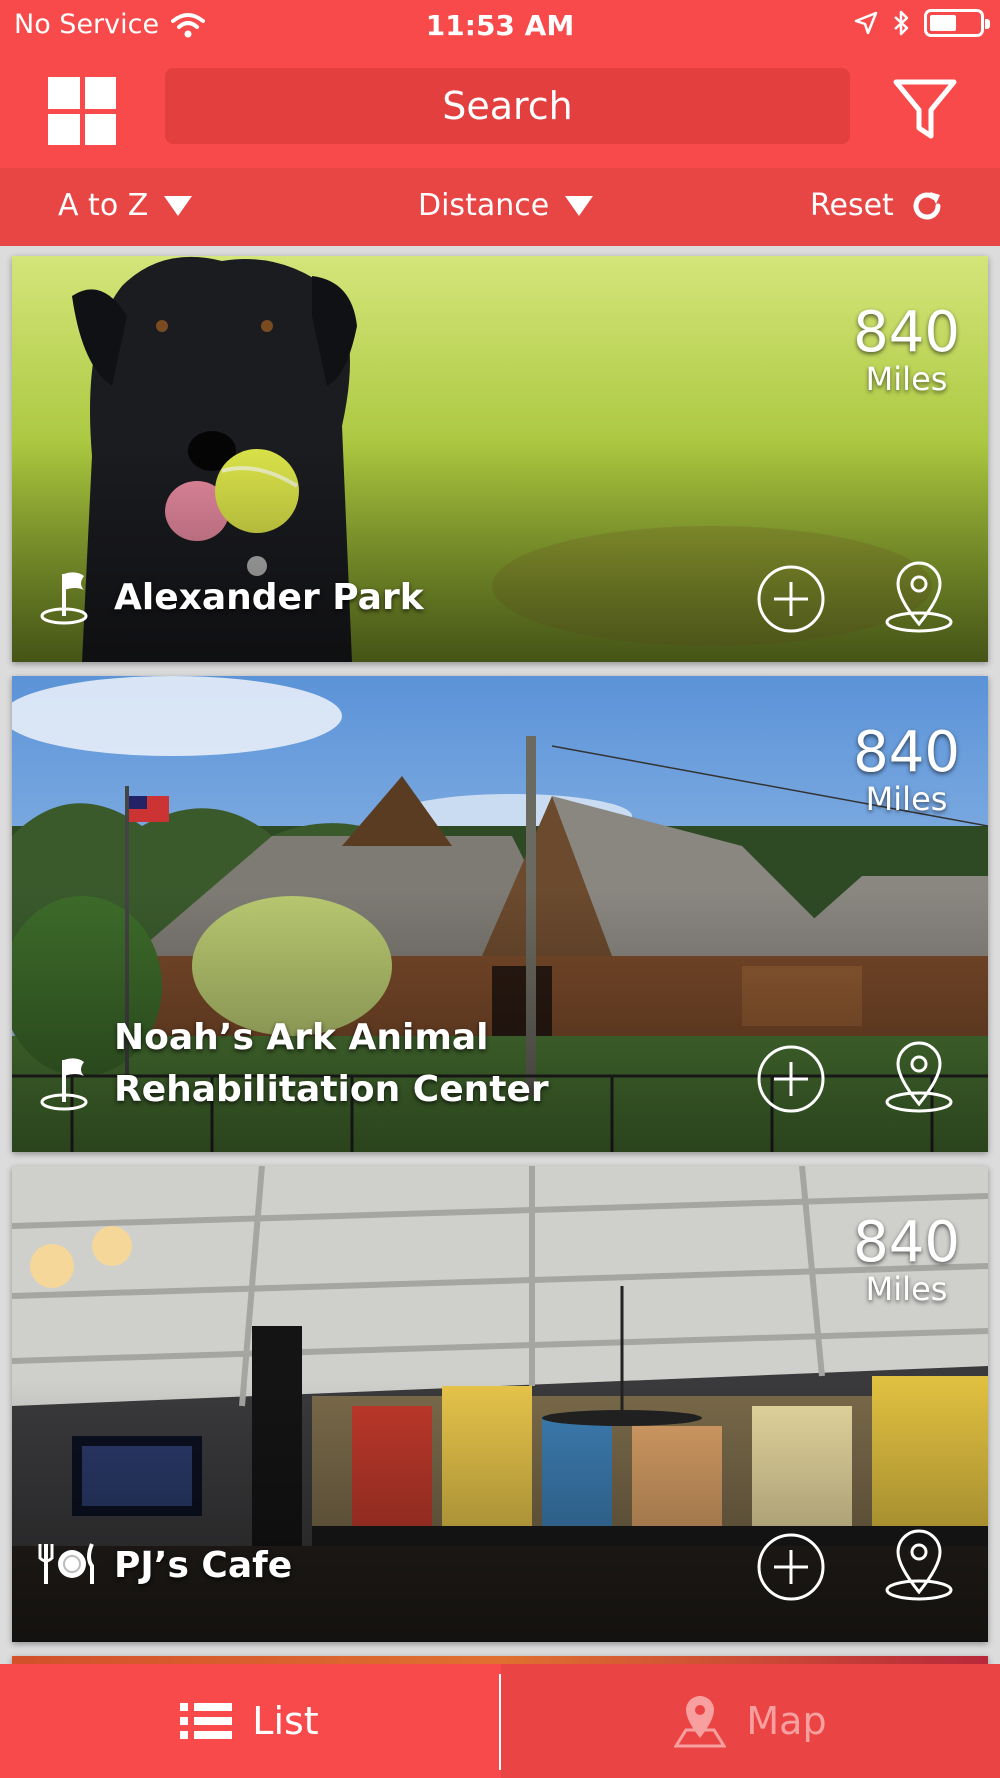 The width and height of the screenshot is (1000, 1778). I want to click on reset-label: Reset, so click(852, 205).